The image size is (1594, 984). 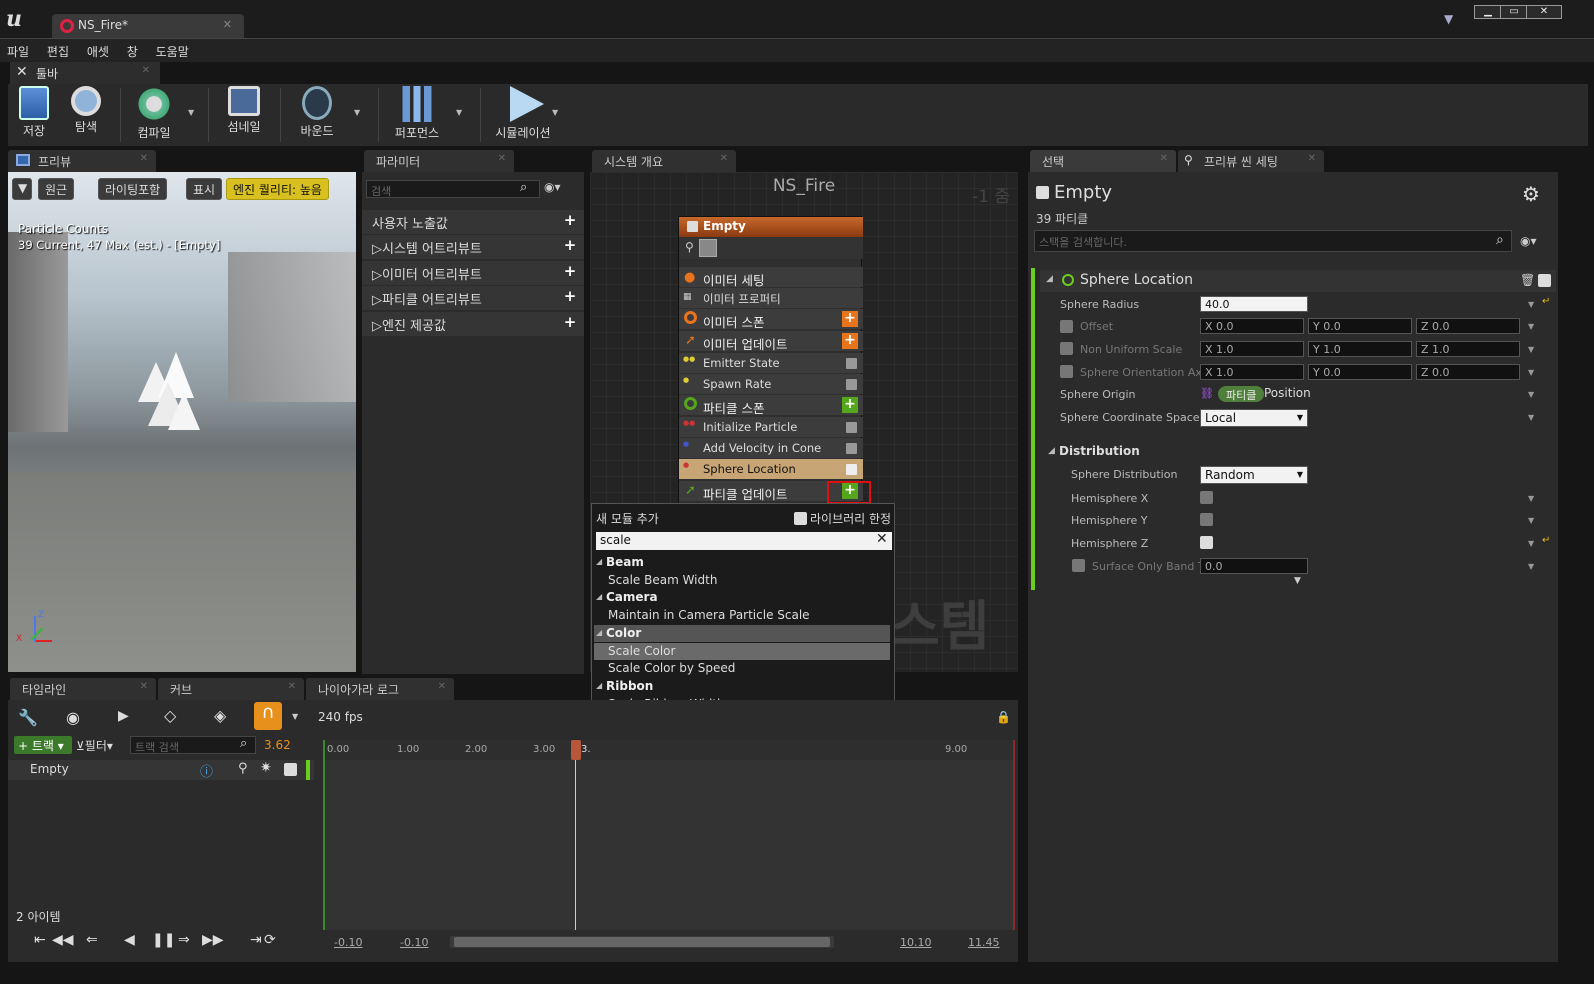 What do you see at coordinates (473, 324) in the screenshot?
I see `param-row-engine: ▷엔진 제공값 +` at bounding box center [473, 324].